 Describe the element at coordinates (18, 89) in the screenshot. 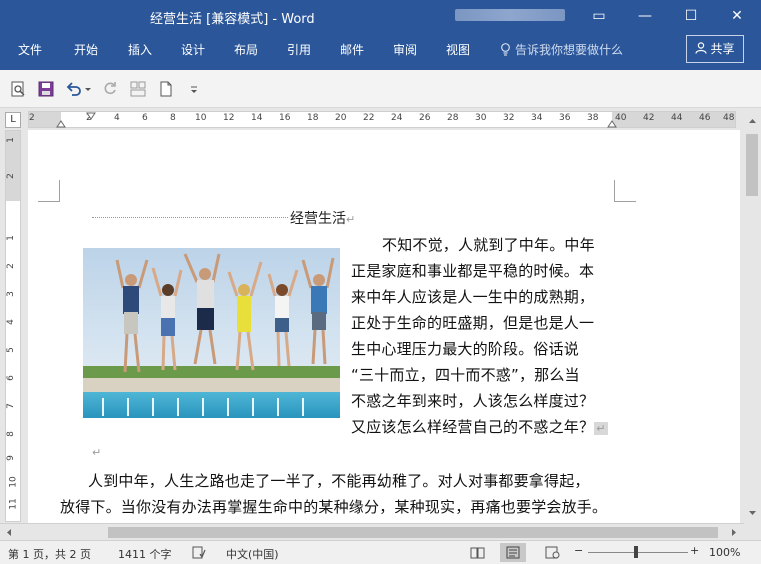

I see `print-preview-icon` at that location.